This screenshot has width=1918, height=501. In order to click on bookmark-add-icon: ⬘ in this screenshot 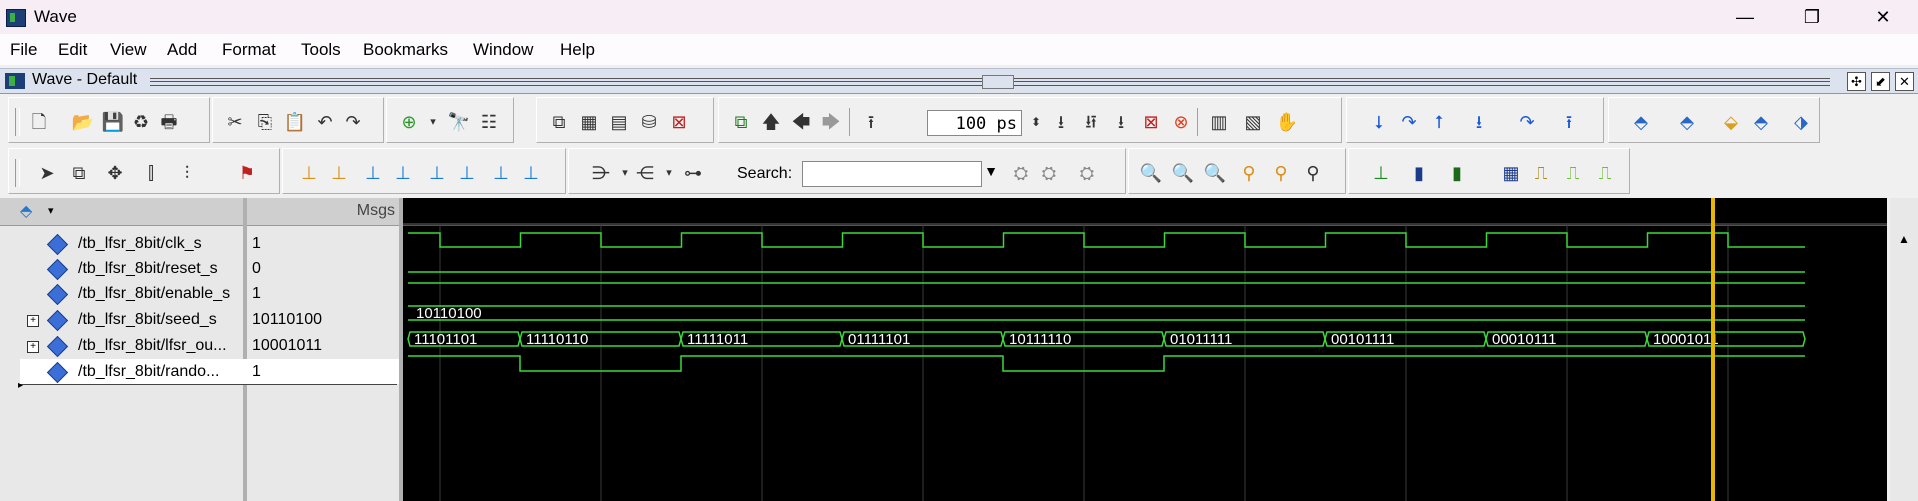, I will do `click(1641, 122)`.